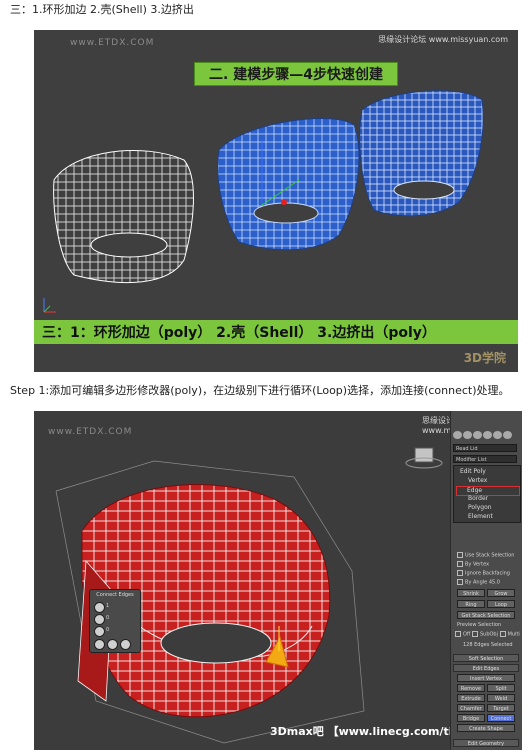 Image resolution: width=531 pixels, height=750 pixels. I want to click on stack-edit-poly: Edit Poly, so click(473, 472).